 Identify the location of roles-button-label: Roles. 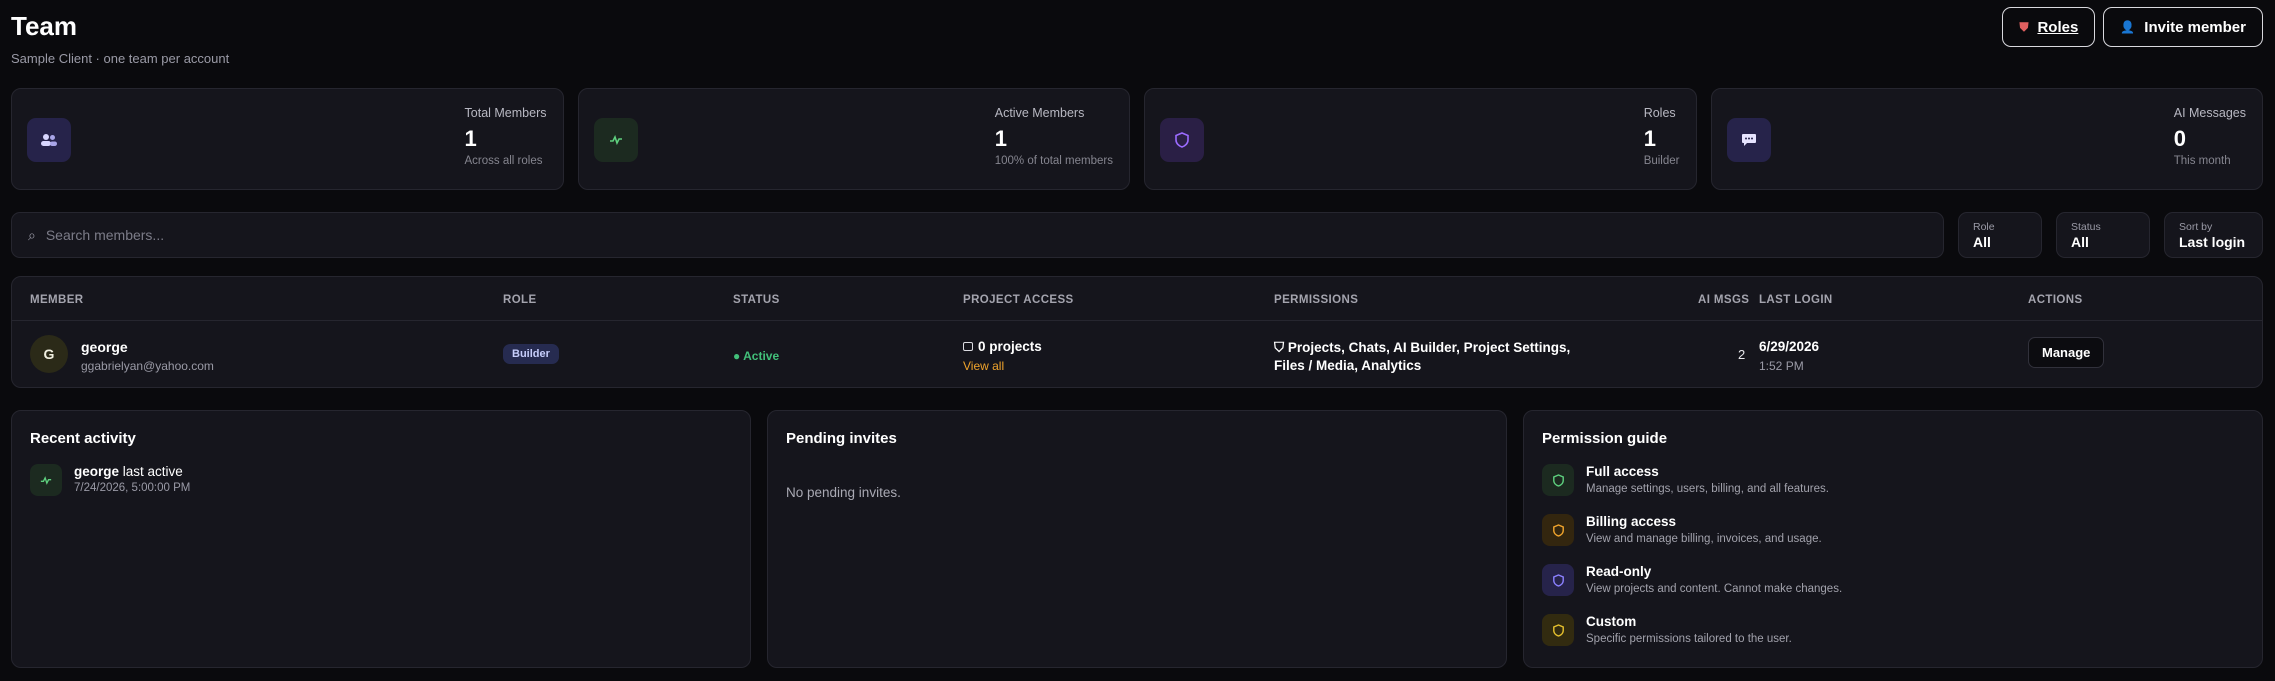
(2058, 27).